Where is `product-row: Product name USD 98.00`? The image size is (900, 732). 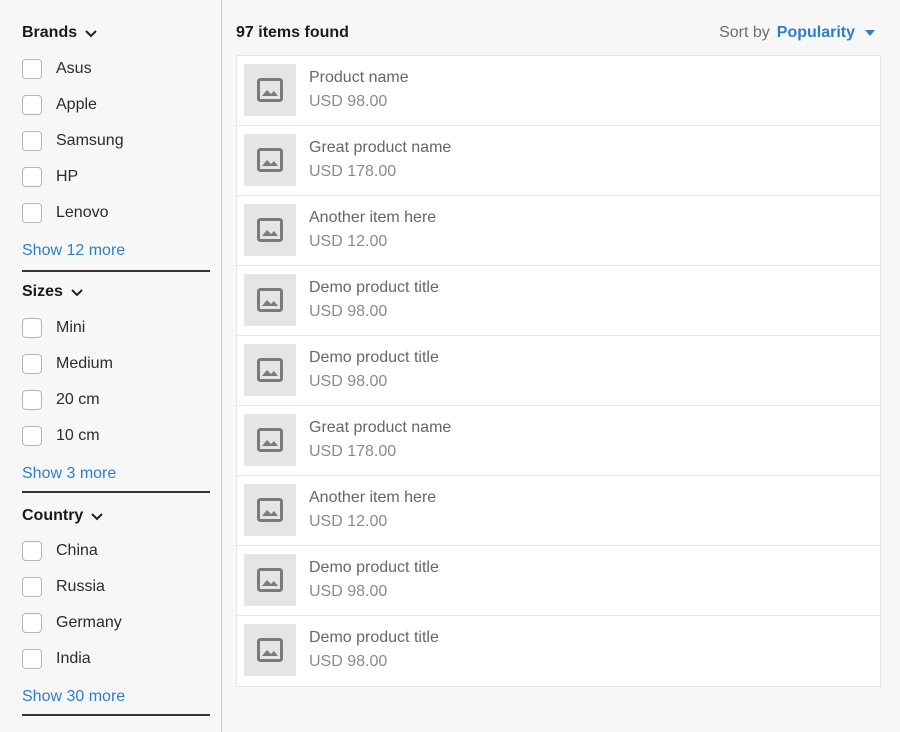
product-row: Product name USD 98.00 is located at coordinates (558, 91).